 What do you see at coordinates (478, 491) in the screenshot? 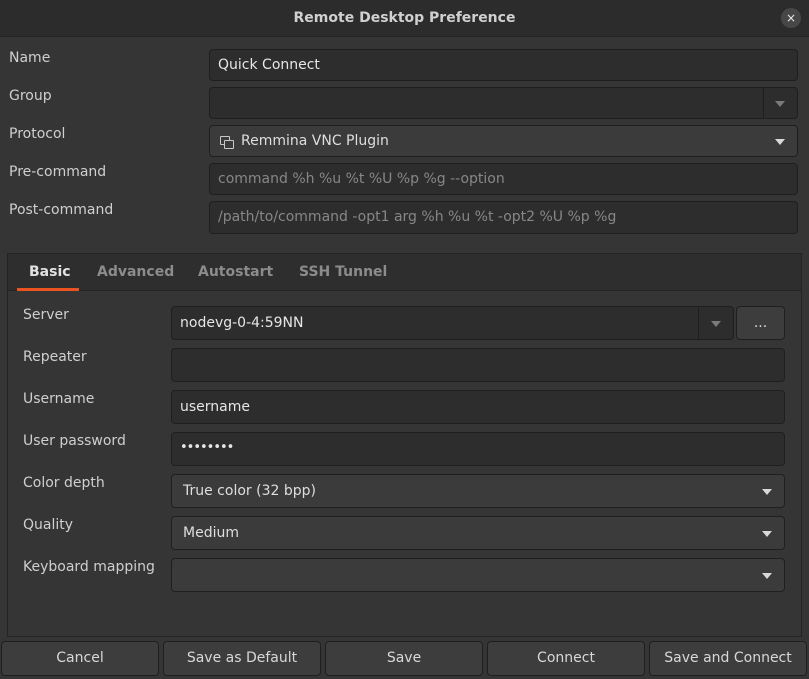
I see `color-depth-select: True color (32 bpp)` at bounding box center [478, 491].